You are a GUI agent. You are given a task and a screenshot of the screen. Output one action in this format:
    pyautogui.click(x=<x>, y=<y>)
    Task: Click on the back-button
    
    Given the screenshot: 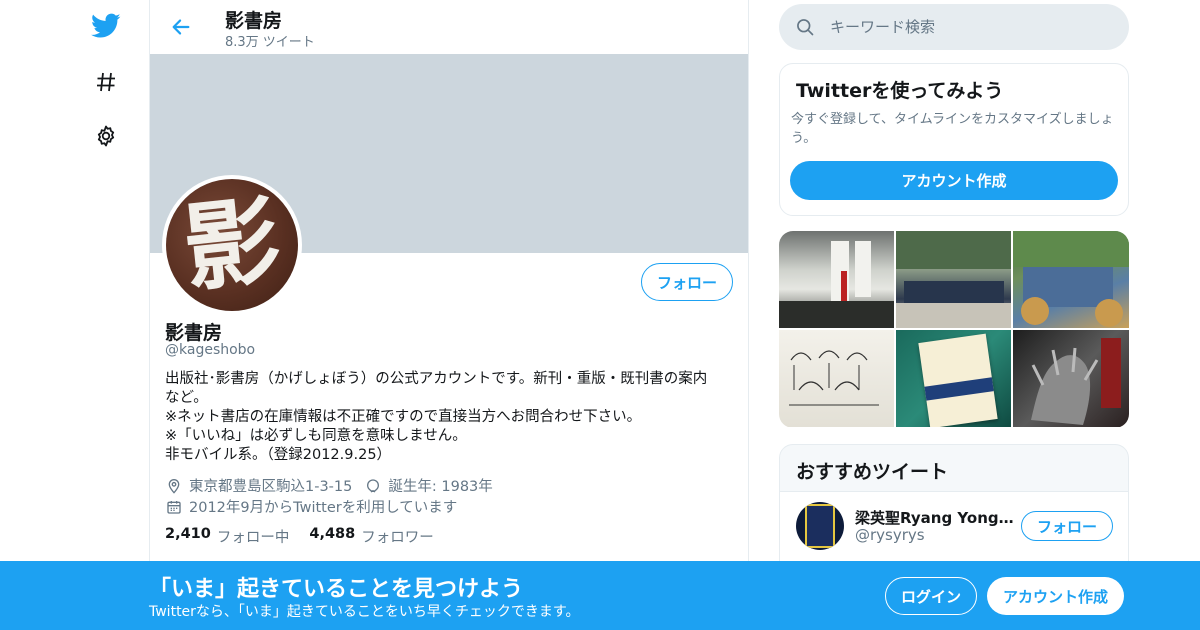 What is the action you would take?
    pyautogui.click(x=181, y=27)
    